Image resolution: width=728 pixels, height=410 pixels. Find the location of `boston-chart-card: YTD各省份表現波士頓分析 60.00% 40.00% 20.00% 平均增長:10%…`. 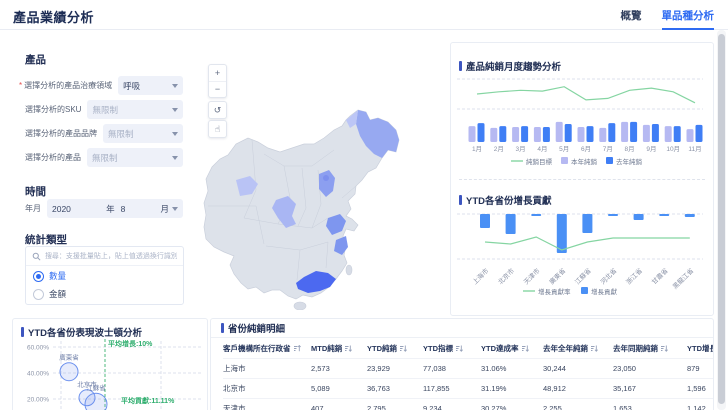

boston-chart-card: YTD各省份表現波士頓分析 60.00% 40.00% 20.00% 平均增長:10%… is located at coordinates (110, 364).